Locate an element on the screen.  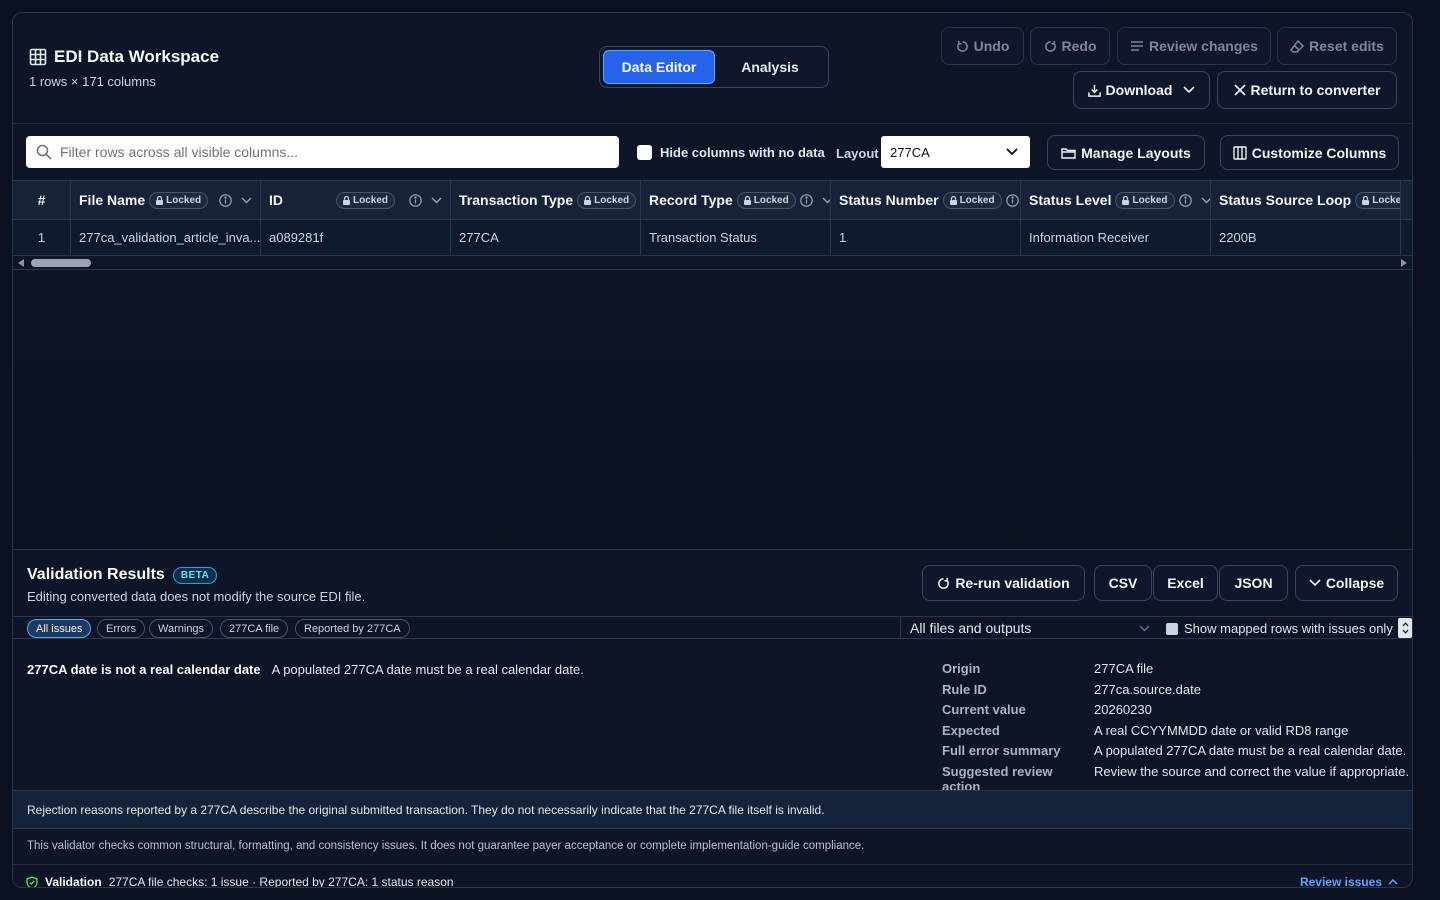
cell-record-type: Transaction Status is located at coordinates (736, 237).